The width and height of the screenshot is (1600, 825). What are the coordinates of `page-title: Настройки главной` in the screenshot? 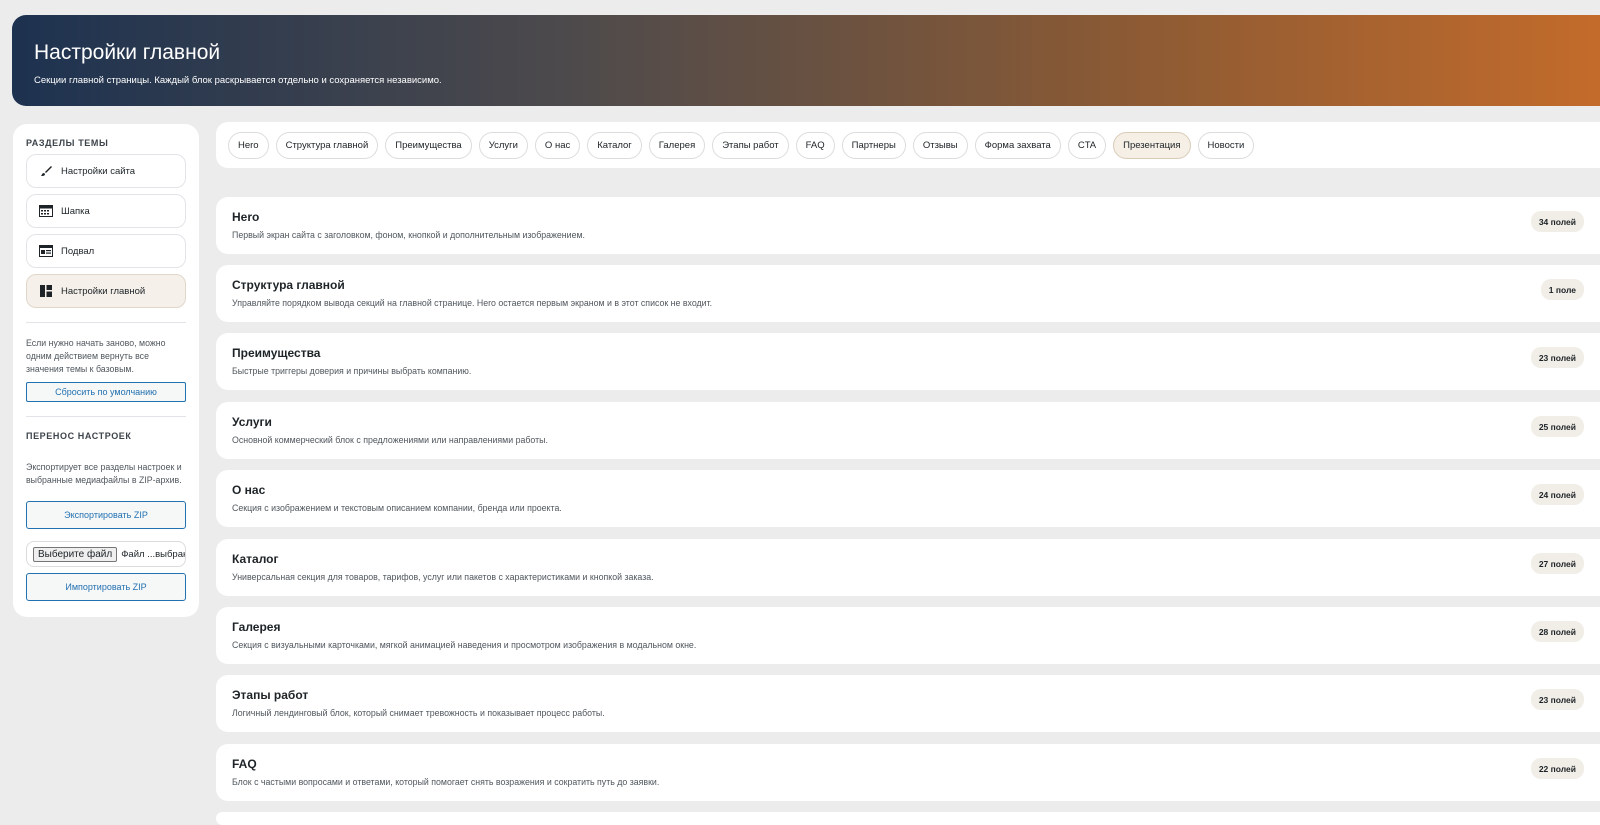 It's located at (127, 52).